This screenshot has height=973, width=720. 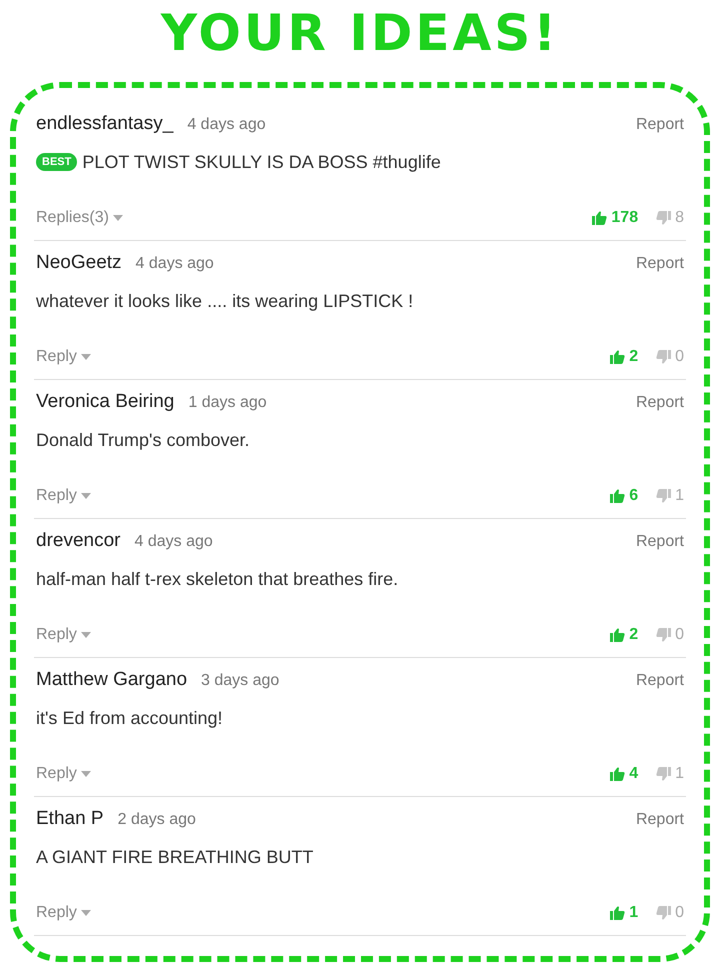 I want to click on timestamp: 2 days ago, so click(x=157, y=820).